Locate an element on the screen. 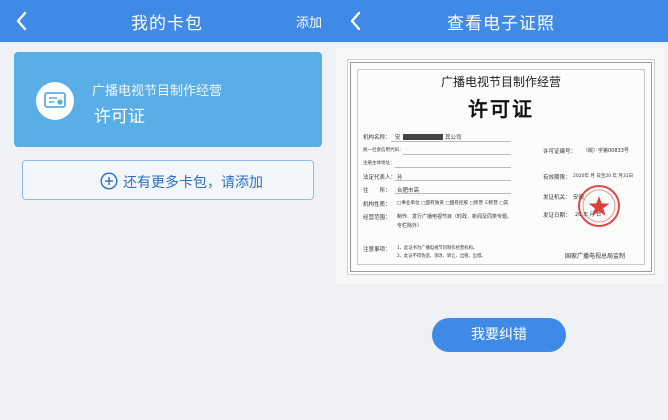  org-nature-options: □事业单位 □国有独资 □国有控股 □民营 ☑民营 □其 is located at coordinates (453, 203).